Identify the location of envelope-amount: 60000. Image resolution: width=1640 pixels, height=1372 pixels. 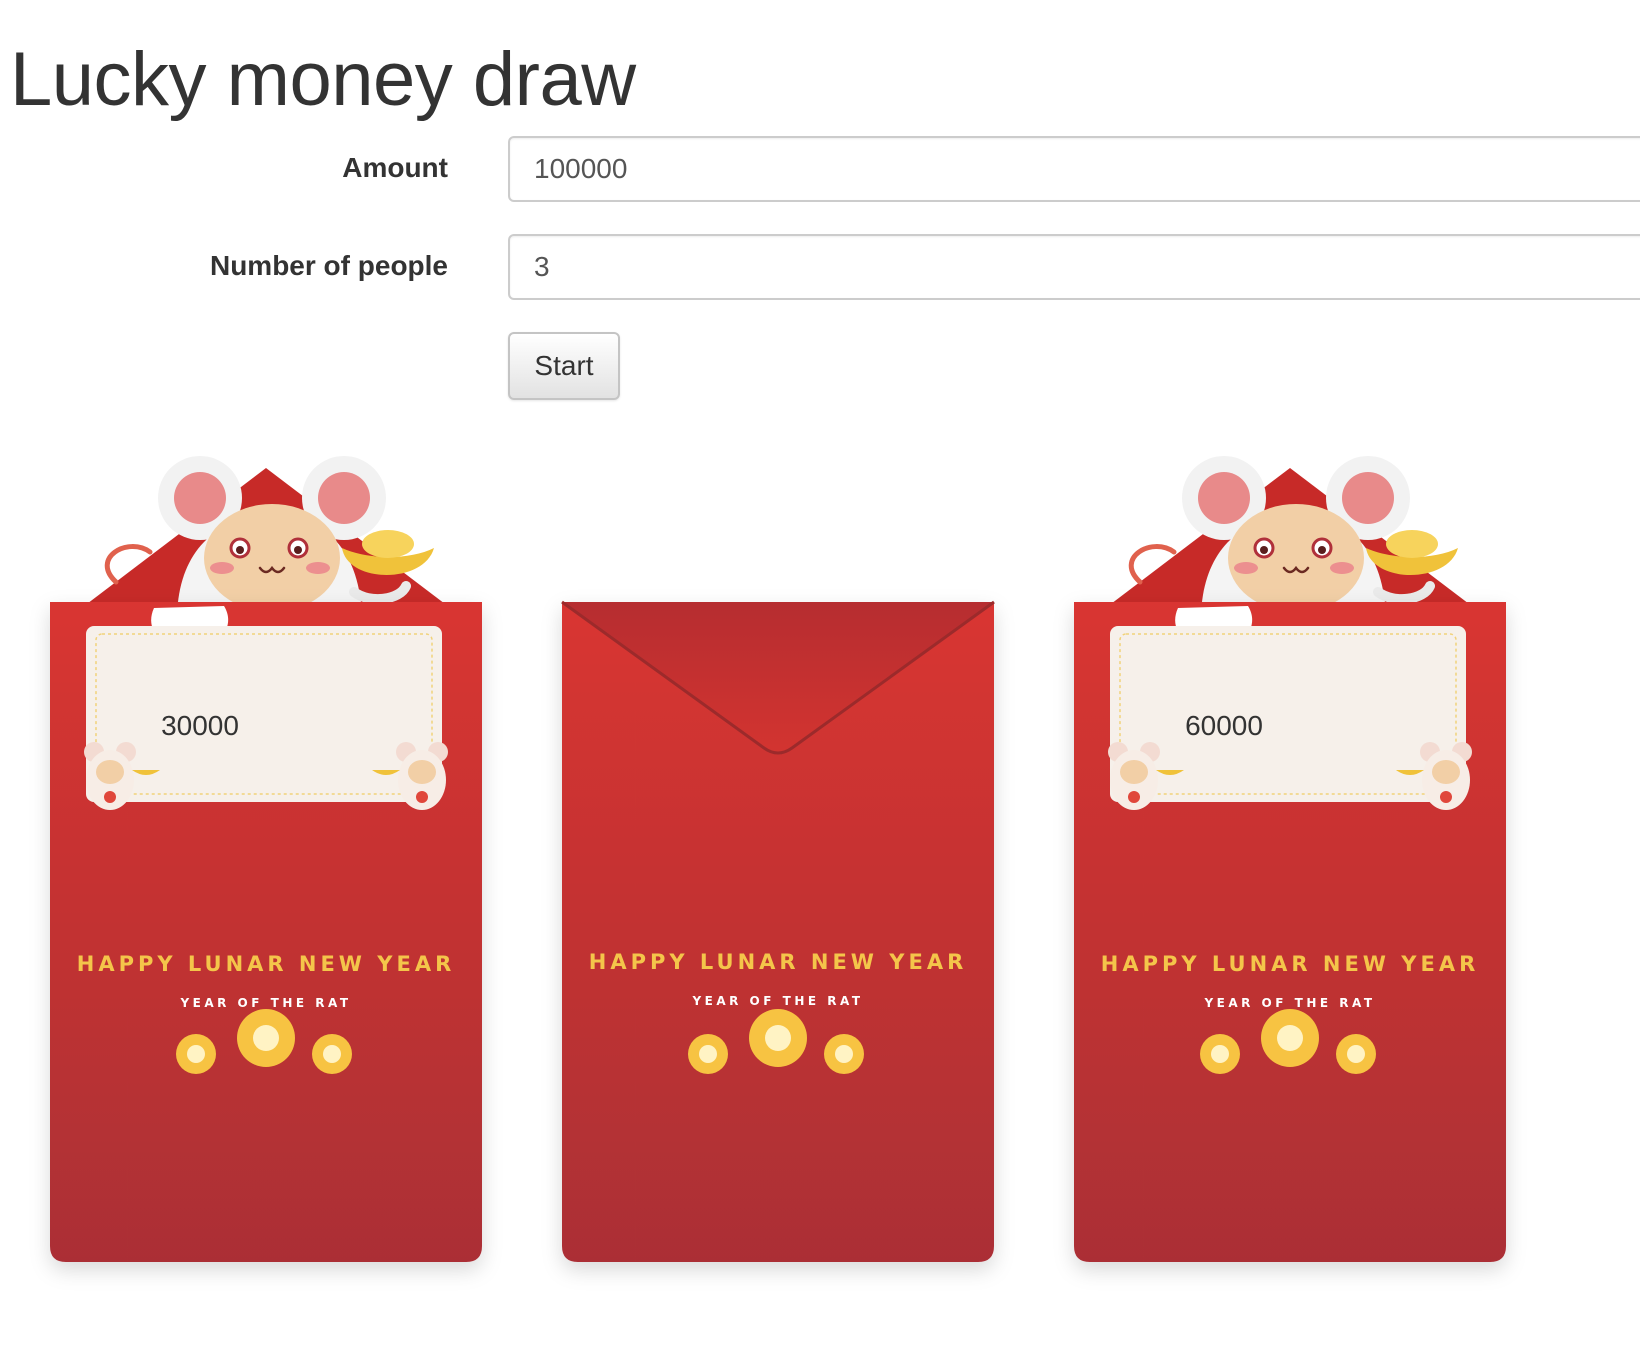
(1224, 725).